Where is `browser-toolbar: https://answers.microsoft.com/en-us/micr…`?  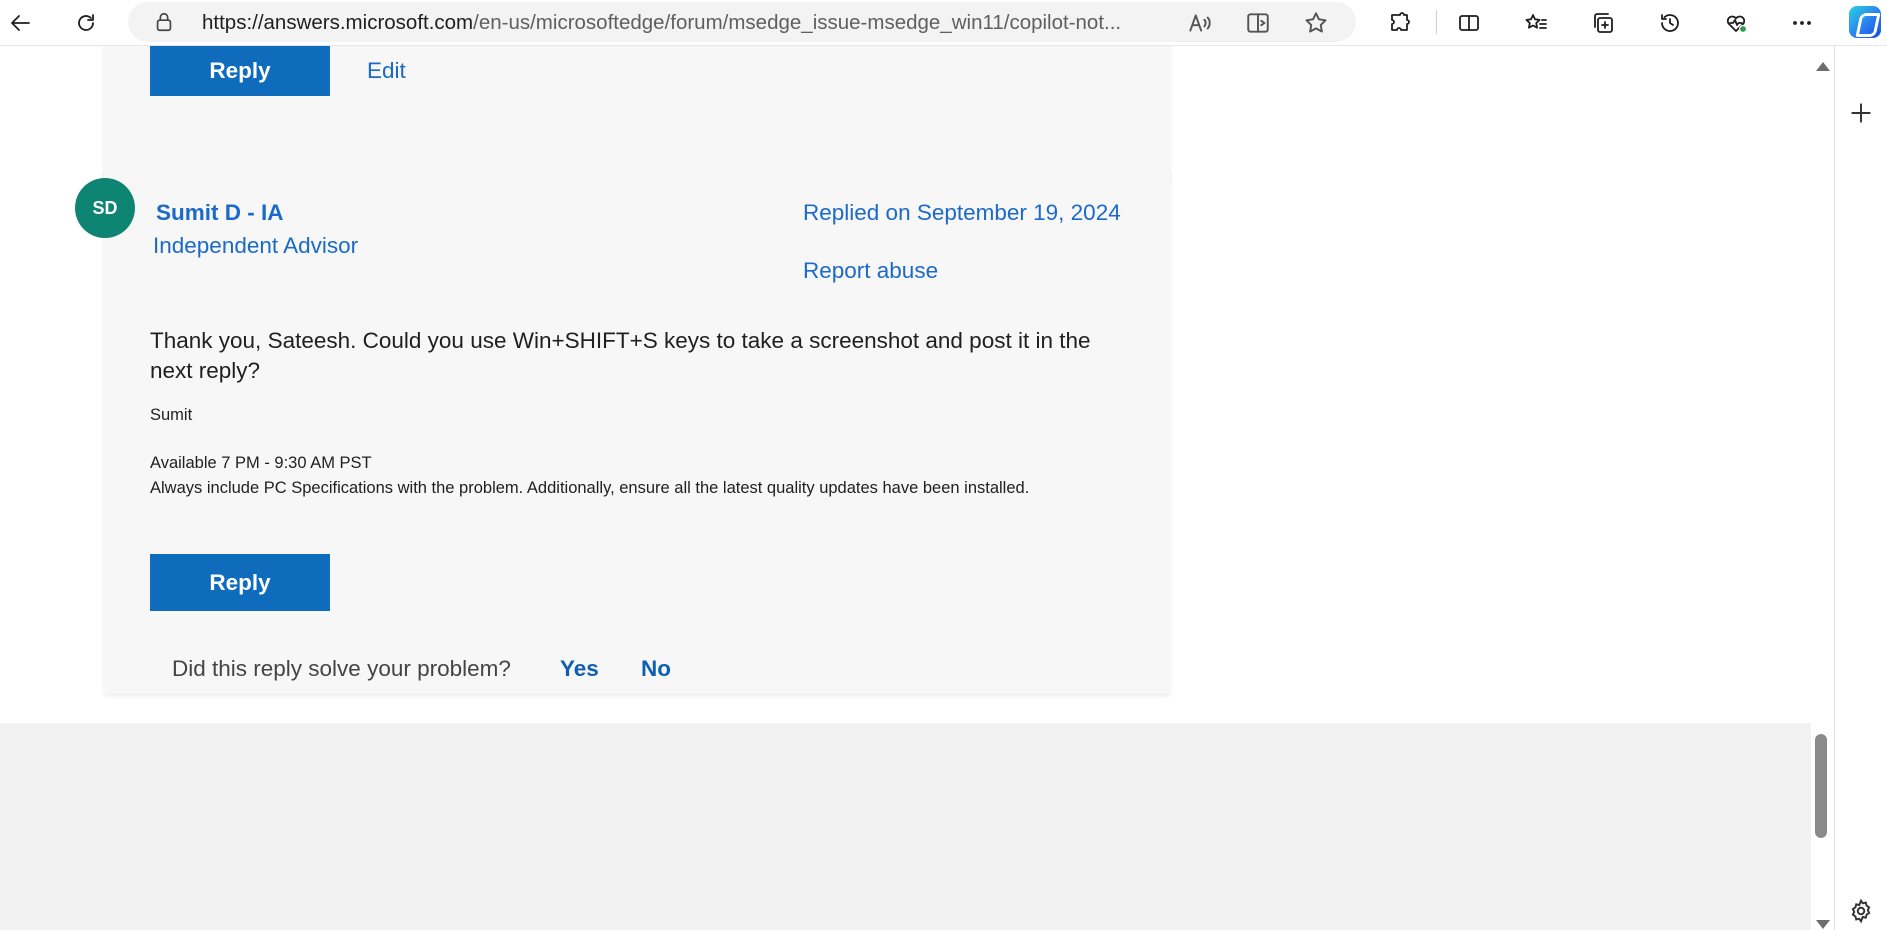
browser-toolbar: https://answers.microsoft.com/en-us/micr… is located at coordinates (943, 23).